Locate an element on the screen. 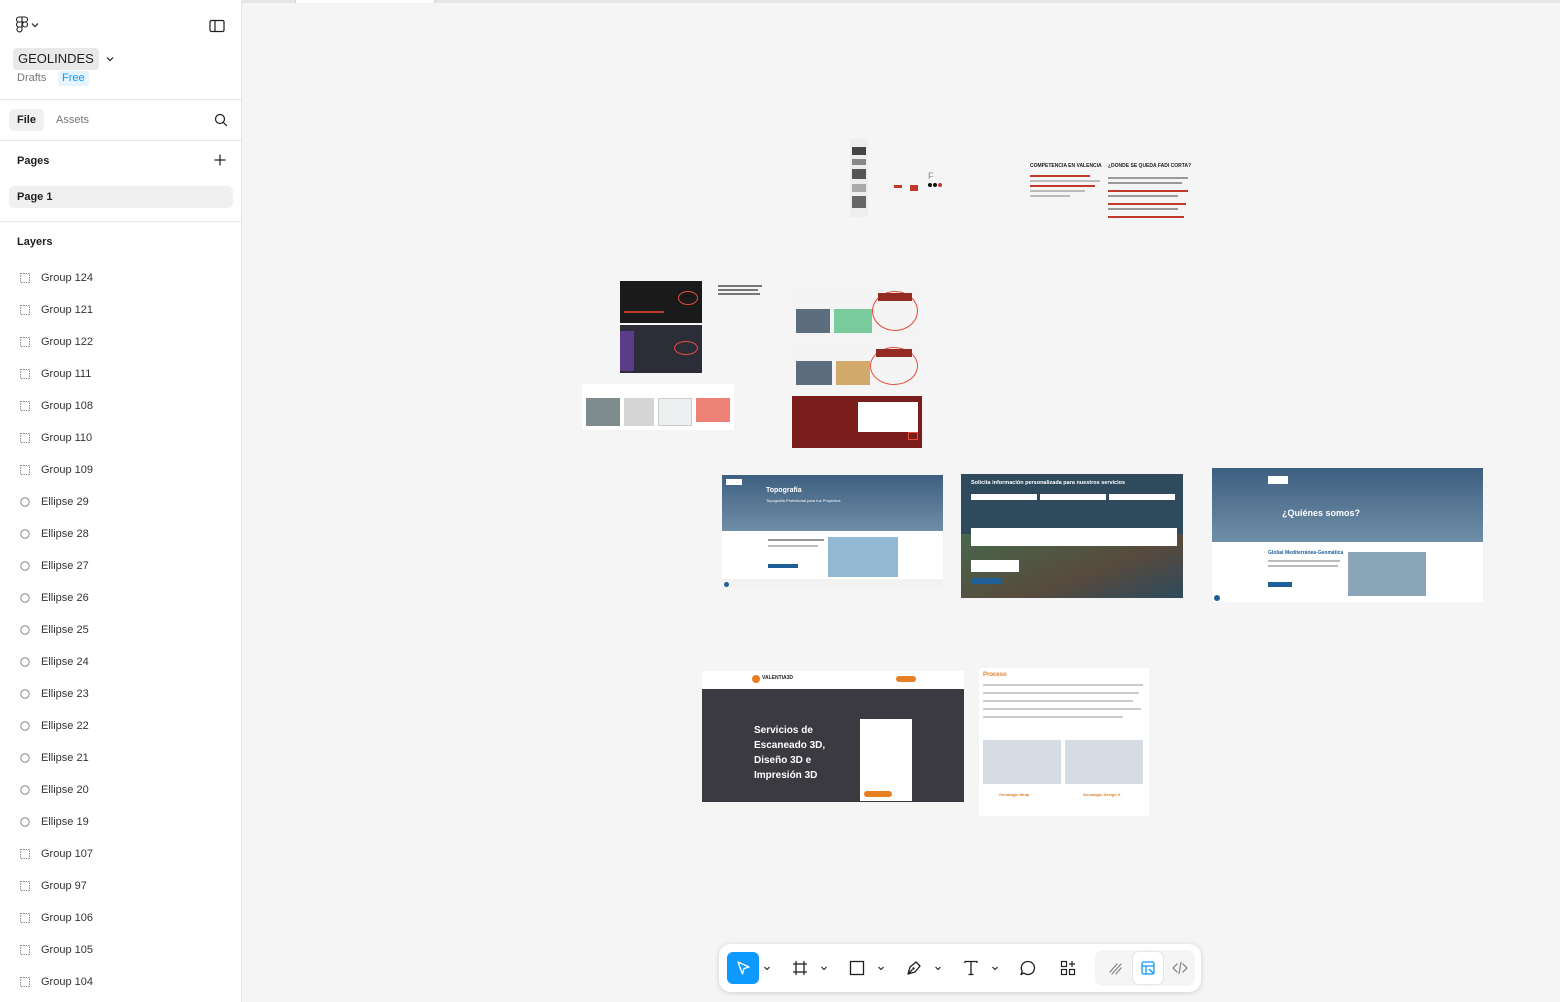 This screenshot has width=1560, height=1002. frame-tool-button is located at coordinates (800, 968).